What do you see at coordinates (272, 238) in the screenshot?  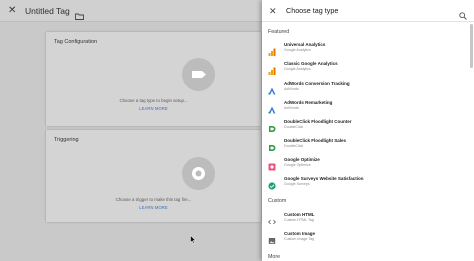 I see `image-icon` at bounding box center [272, 238].